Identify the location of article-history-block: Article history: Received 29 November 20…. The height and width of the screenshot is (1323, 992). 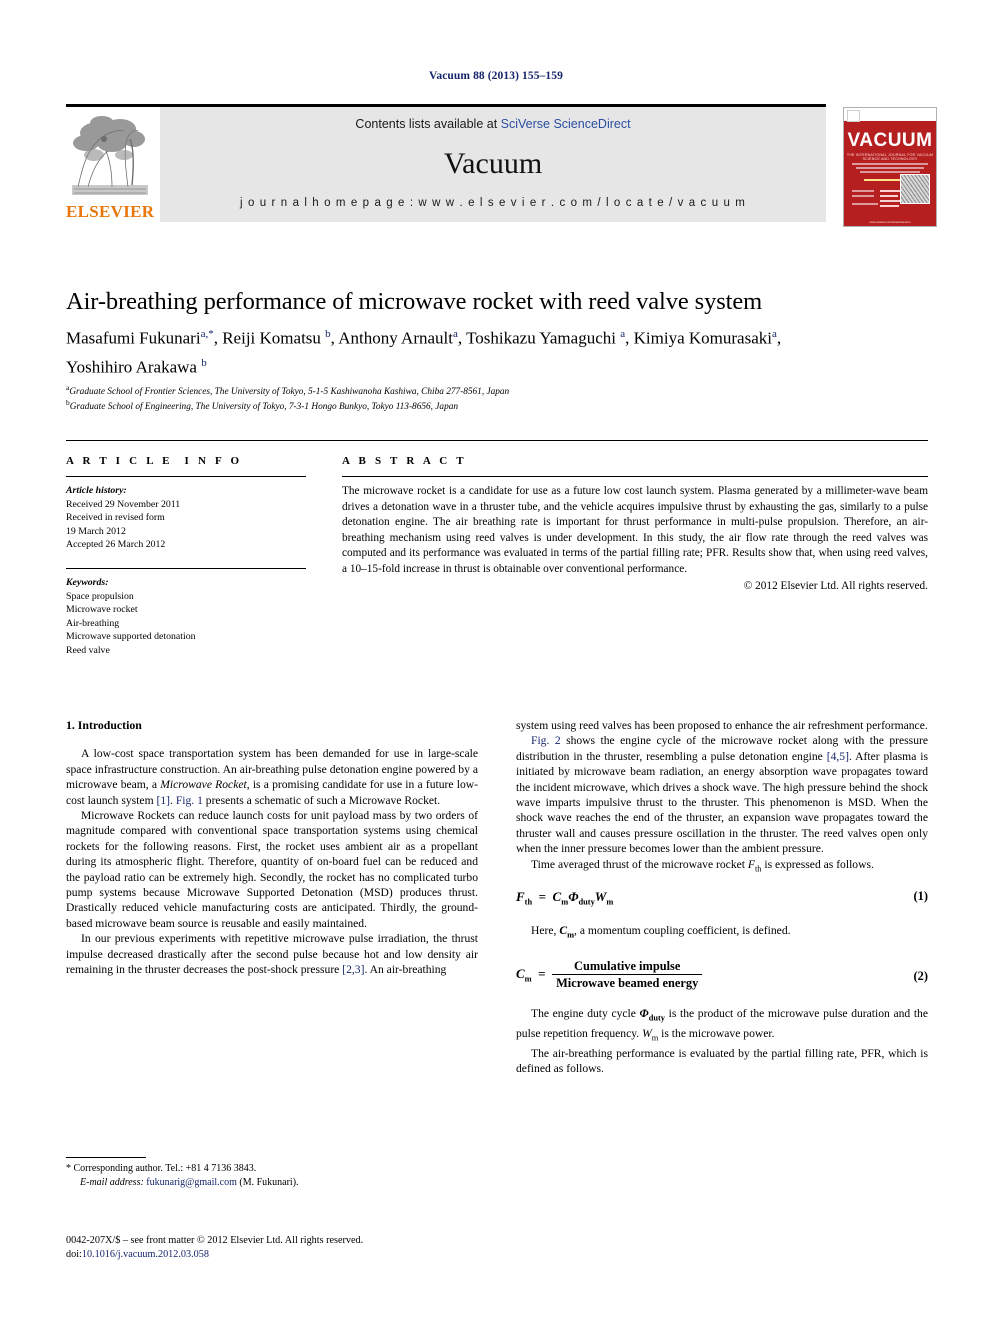
(186, 518).